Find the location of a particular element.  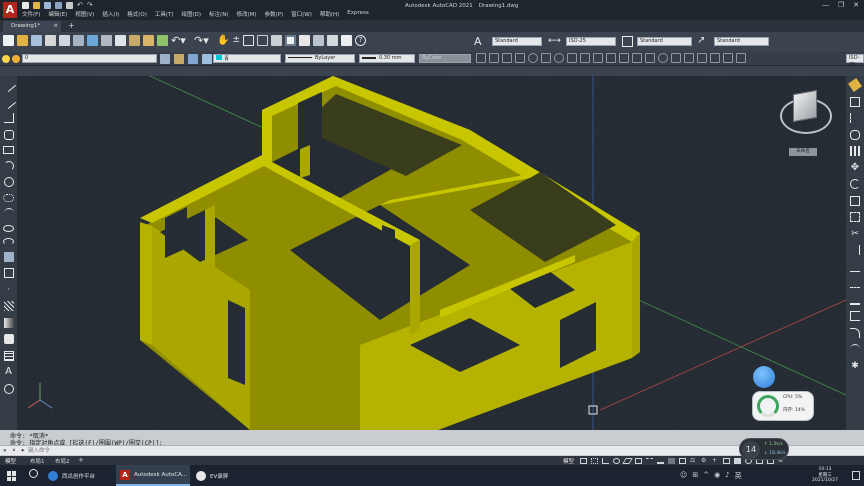

insert-block-icon is located at coordinates (8, 256).